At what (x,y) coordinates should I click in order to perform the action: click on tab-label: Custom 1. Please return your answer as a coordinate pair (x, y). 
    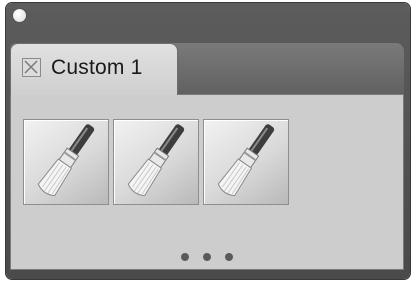
    Looking at the image, I should click on (97, 67).